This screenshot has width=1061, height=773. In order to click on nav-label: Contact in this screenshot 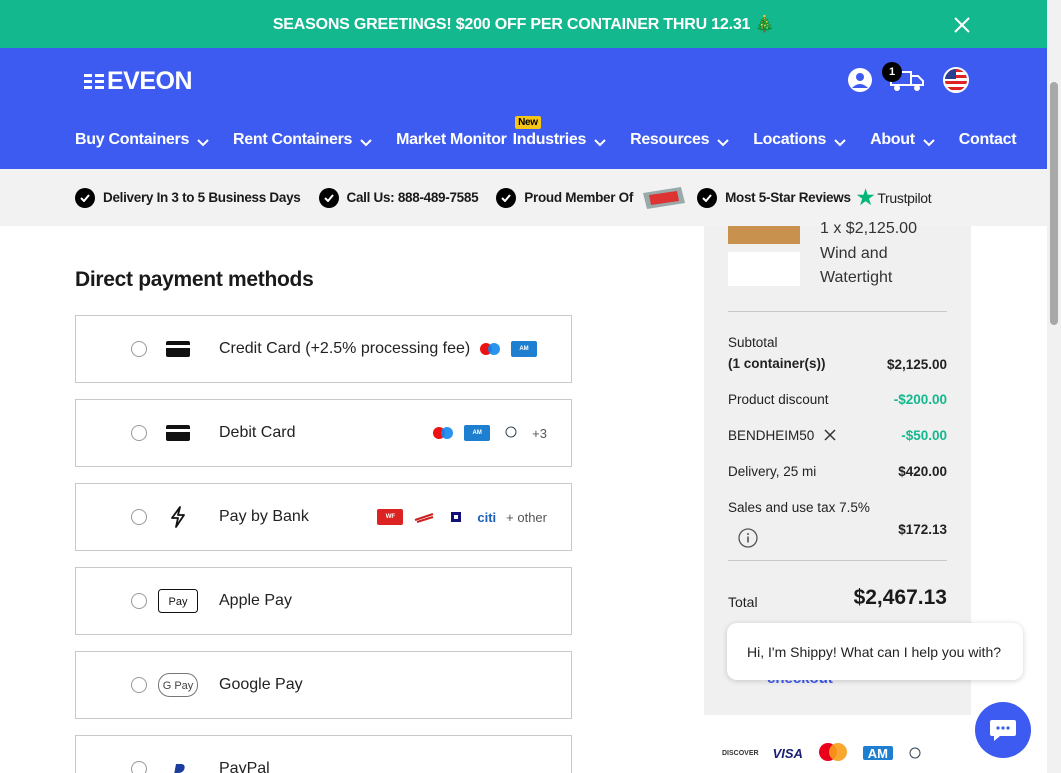, I will do `click(987, 139)`.